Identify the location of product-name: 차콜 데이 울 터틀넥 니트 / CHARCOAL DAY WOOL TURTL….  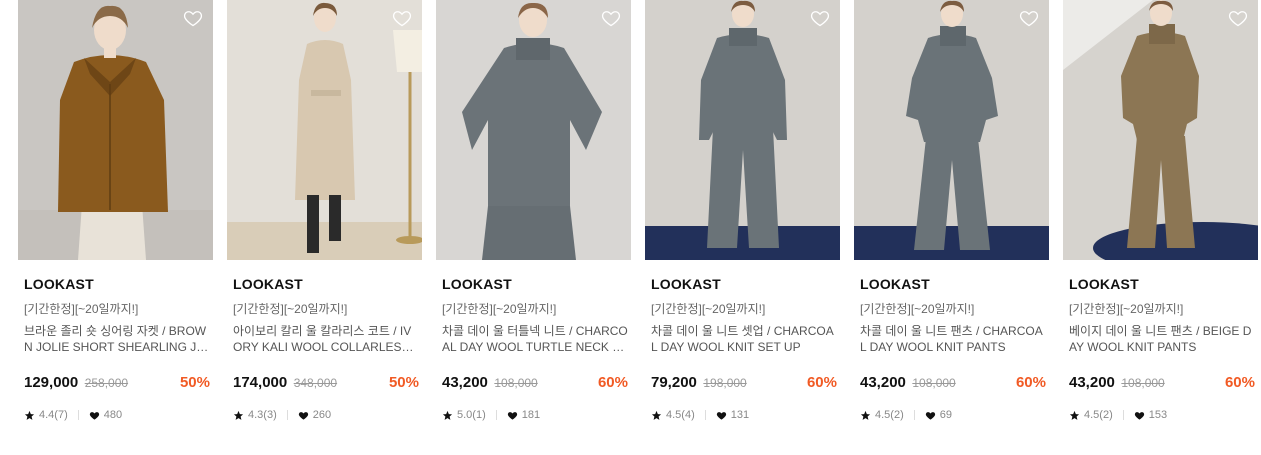
(535, 339).